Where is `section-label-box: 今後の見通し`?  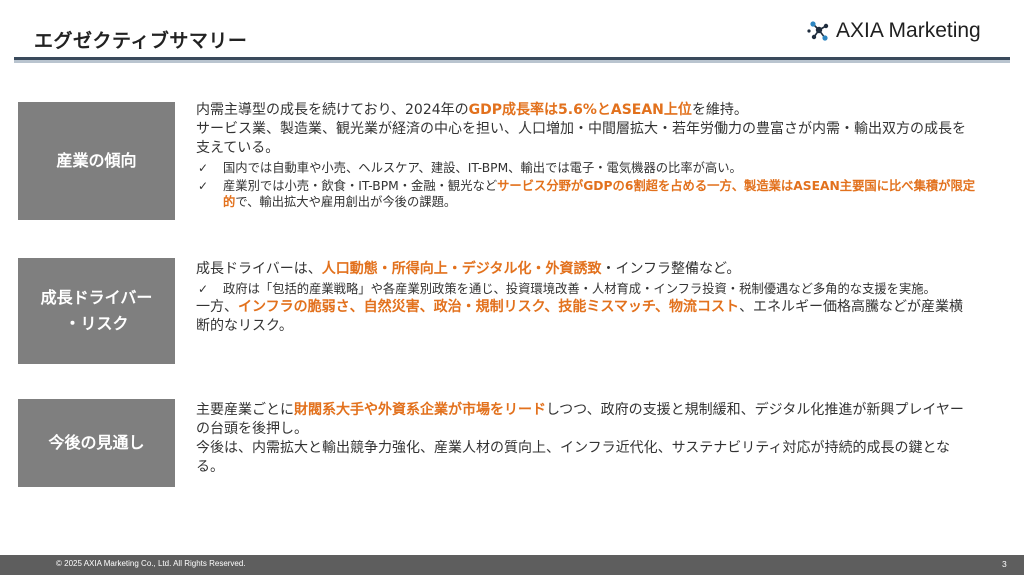 section-label-box: 今後の見通し is located at coordinates (96, 443).